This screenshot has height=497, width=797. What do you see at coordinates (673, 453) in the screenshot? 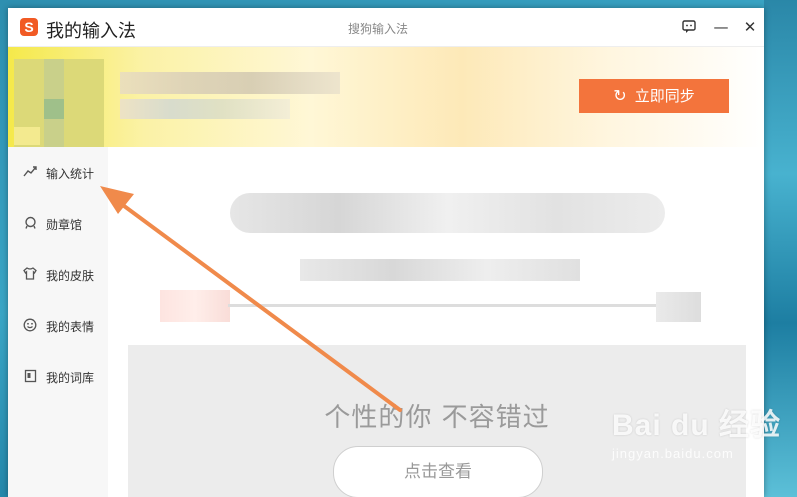
I see `watermark-sub: jingyan.baidu.com` at bounding box center [673, 453].